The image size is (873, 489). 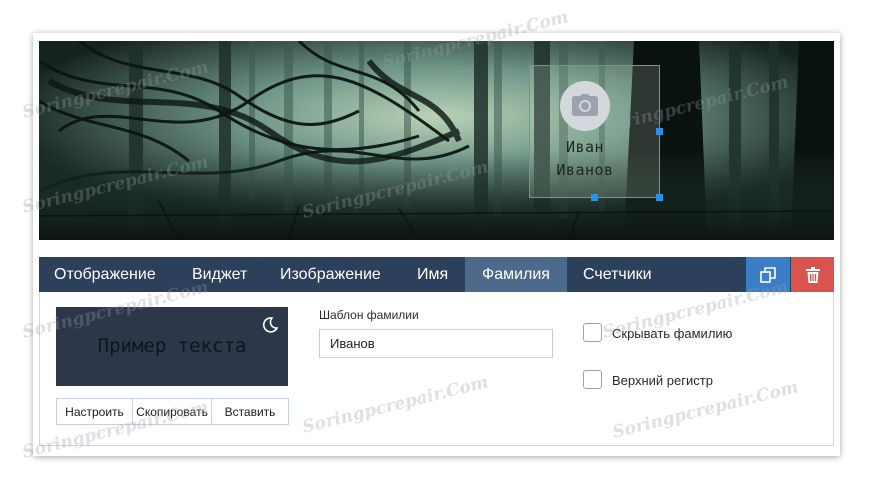 I want to click on tab-display: Отображение, so click(x=105, y=274).